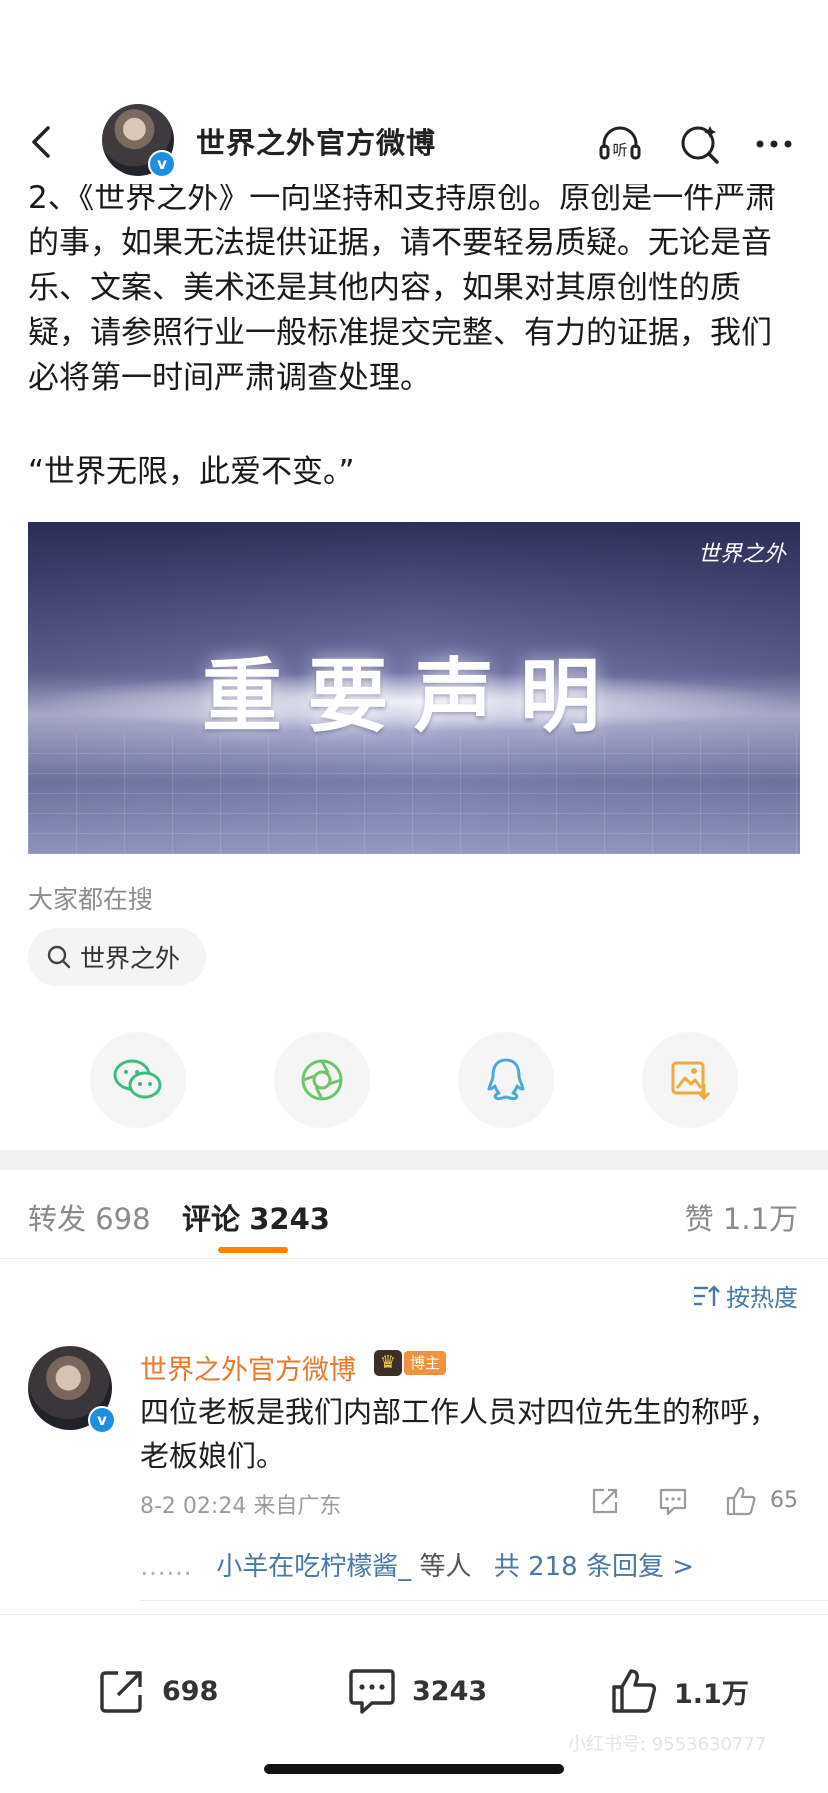  What do you see at coordinates (59, 957) in the screenshot?
I see `search-icon` at bounding box center [59, 957].